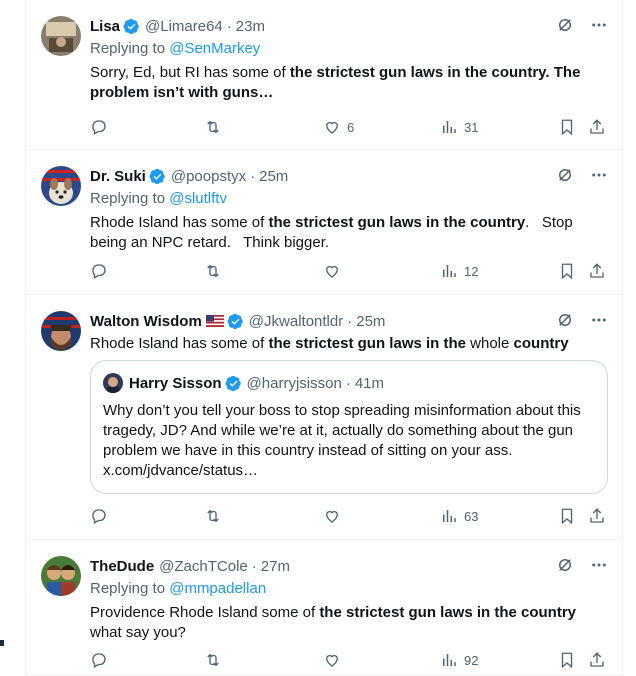  What do you see at coordinates (369, 383) in the screenshot?
I see `quote-timestamp: 41m` at bounding box center [369, 383].